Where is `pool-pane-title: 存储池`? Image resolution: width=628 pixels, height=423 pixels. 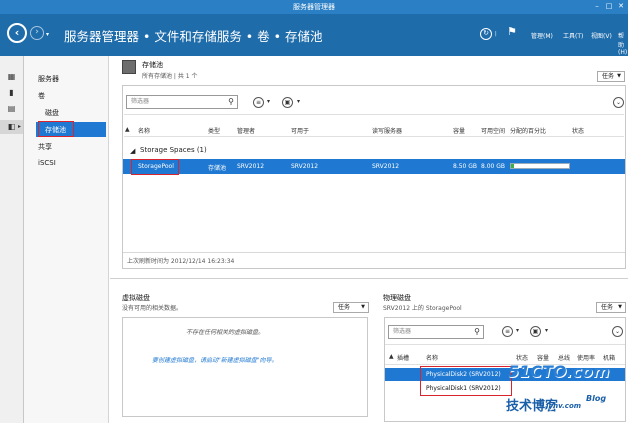 pool-pane-title: 存储池 is located at coordinates (152, 65).